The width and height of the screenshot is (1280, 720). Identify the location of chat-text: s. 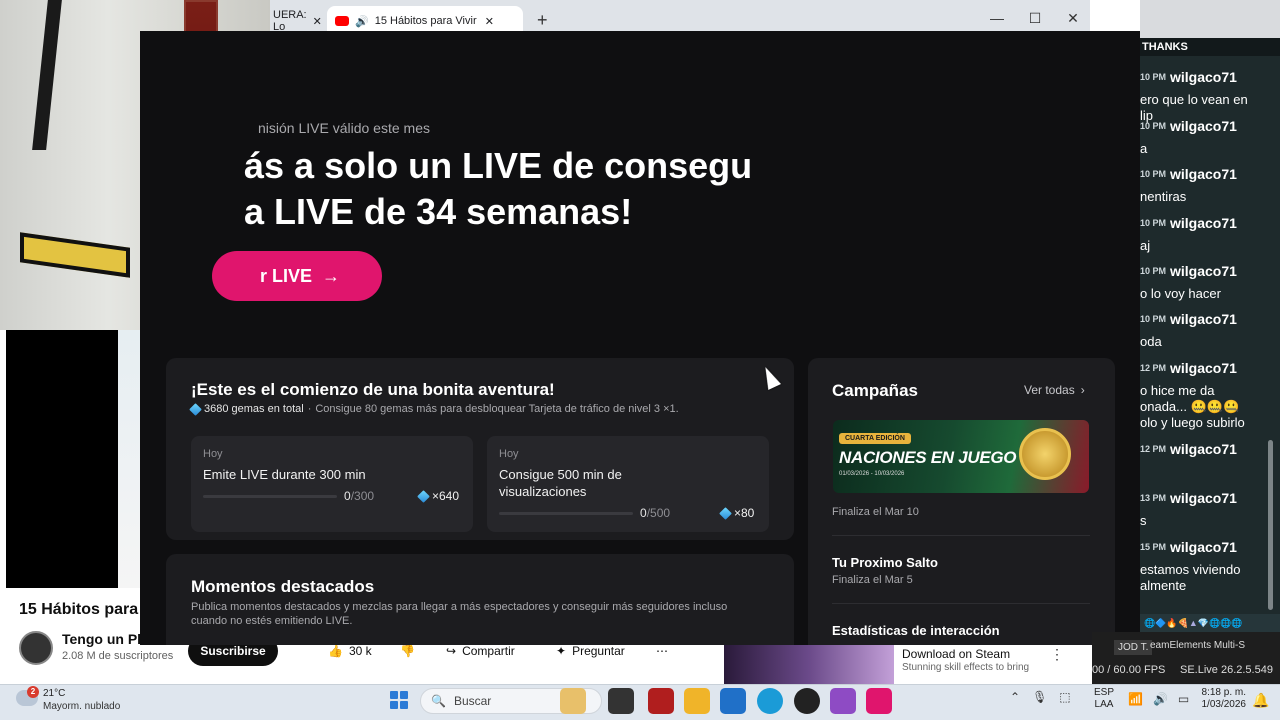
(1143, 520).